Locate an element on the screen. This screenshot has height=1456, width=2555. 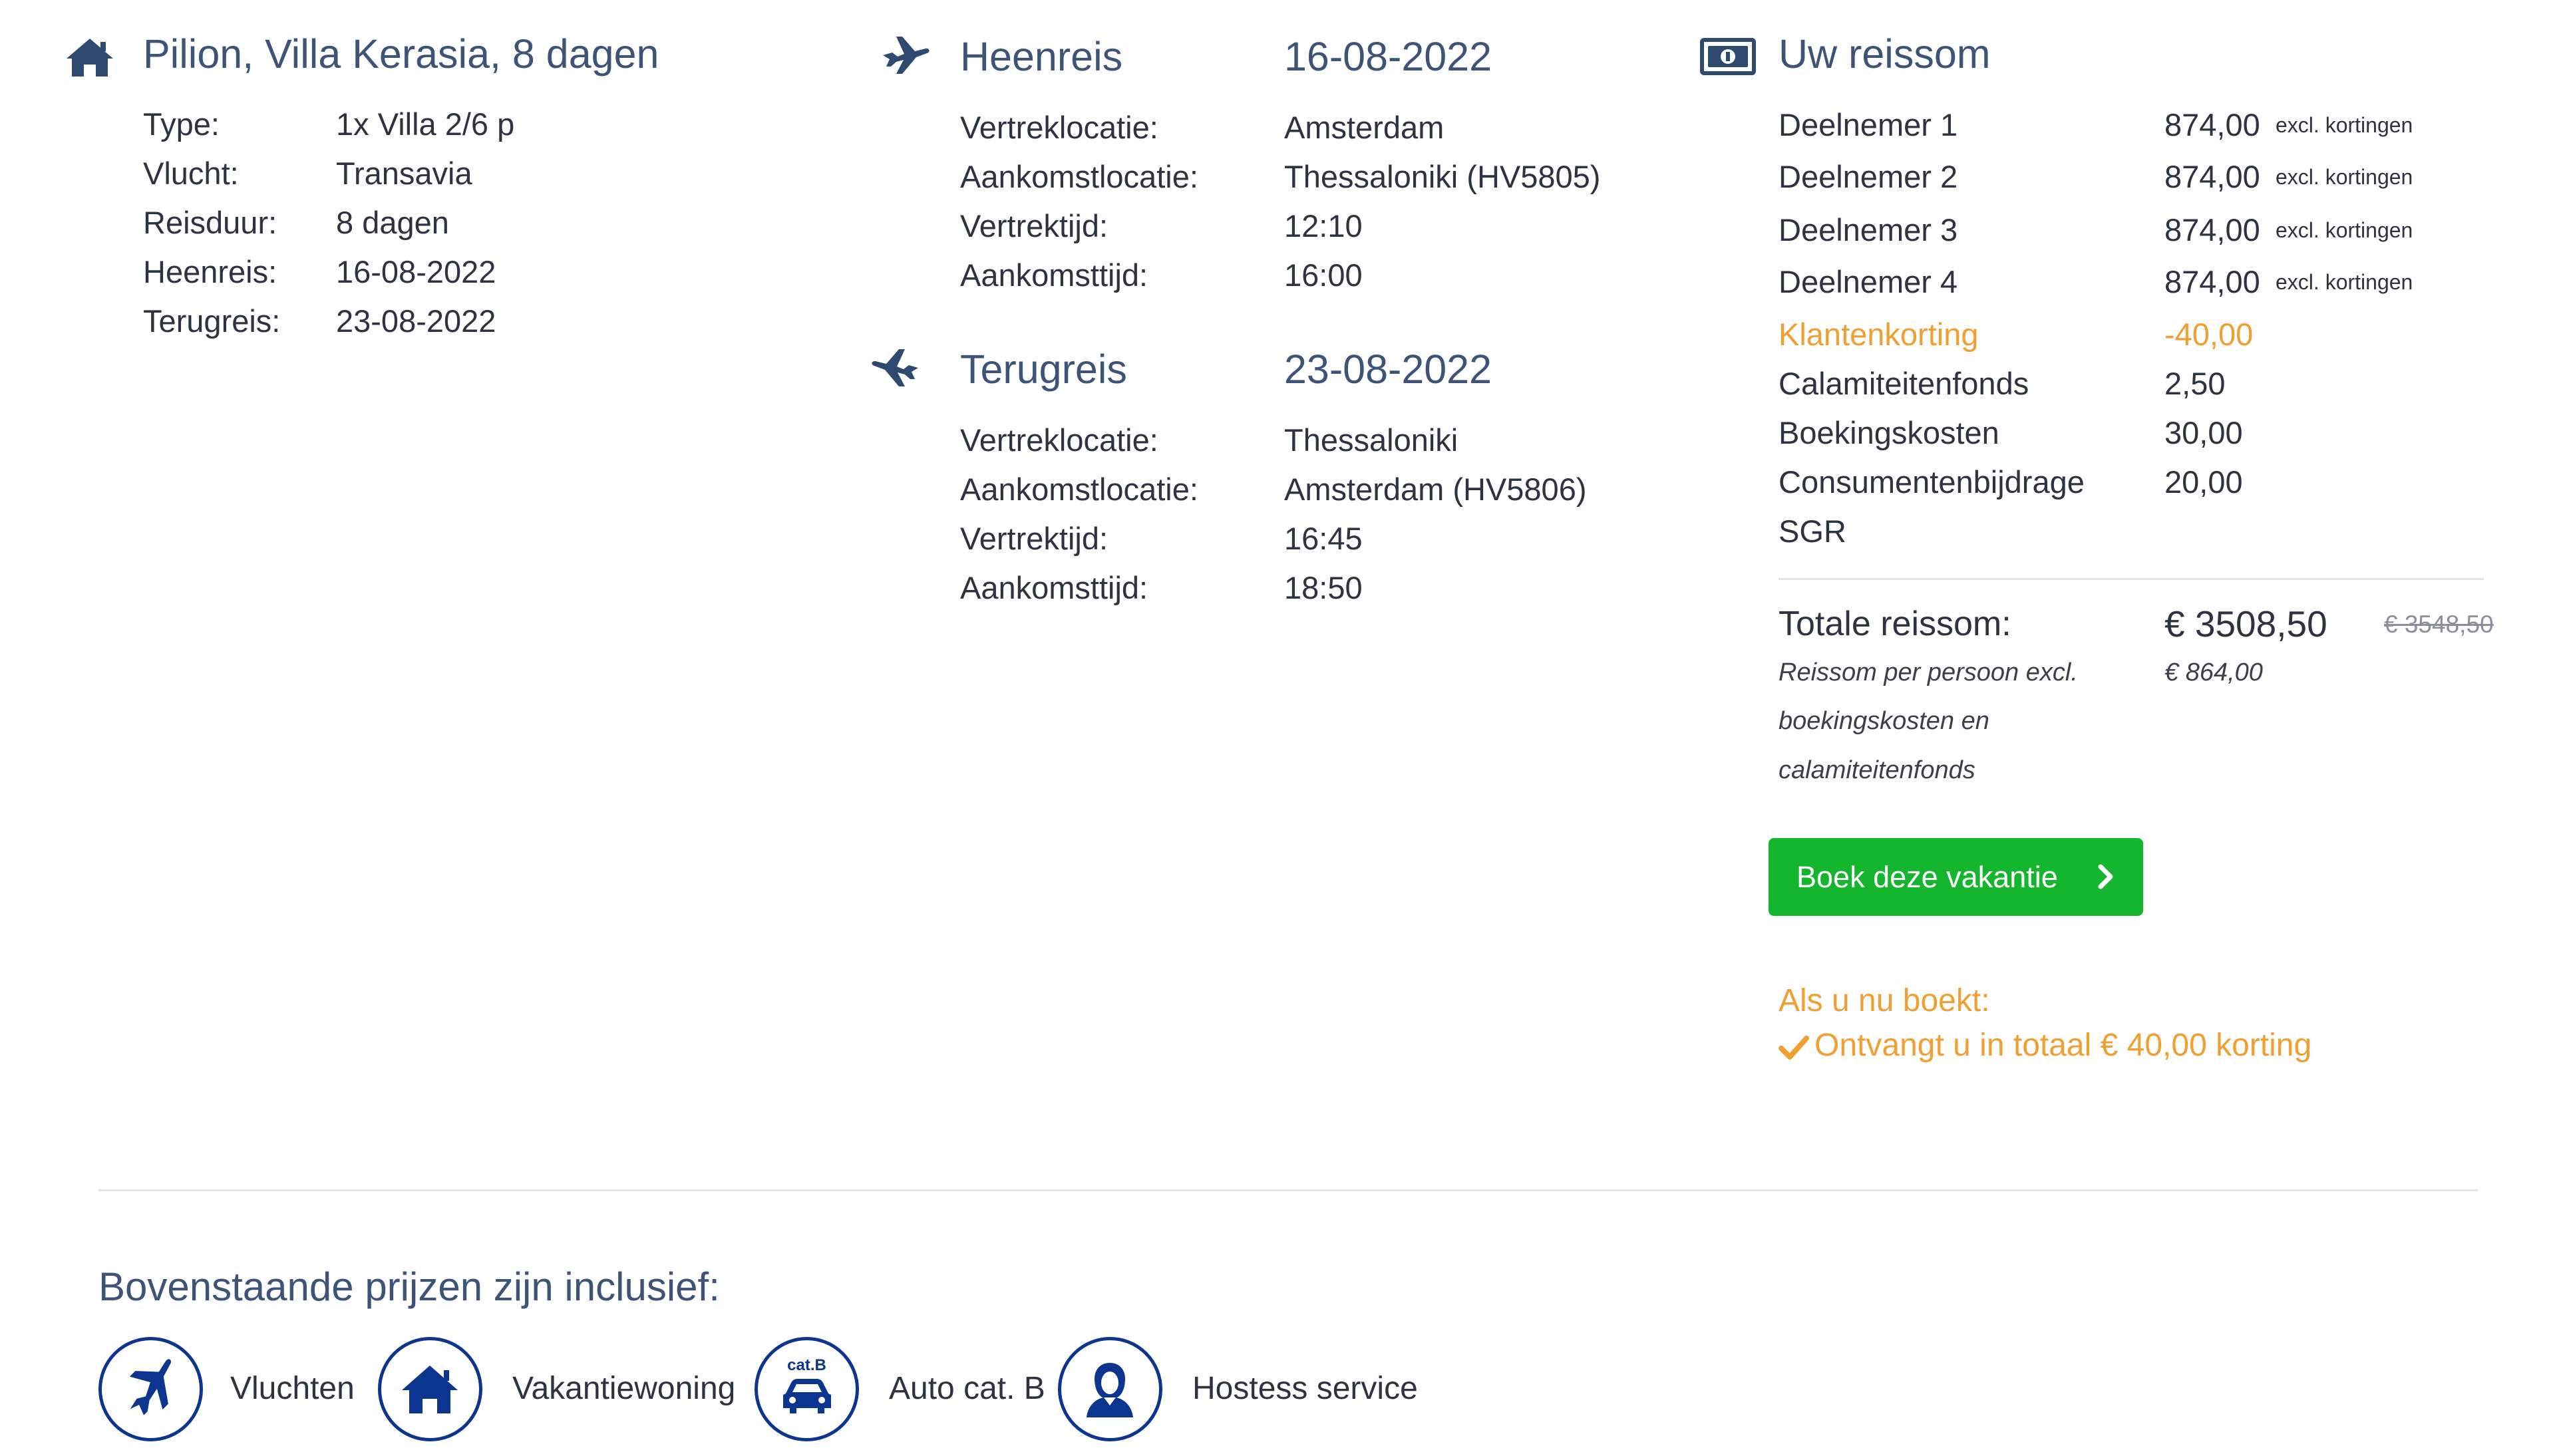
participant-label: Deelnemer 3 is located at coordinates (1868, 229).